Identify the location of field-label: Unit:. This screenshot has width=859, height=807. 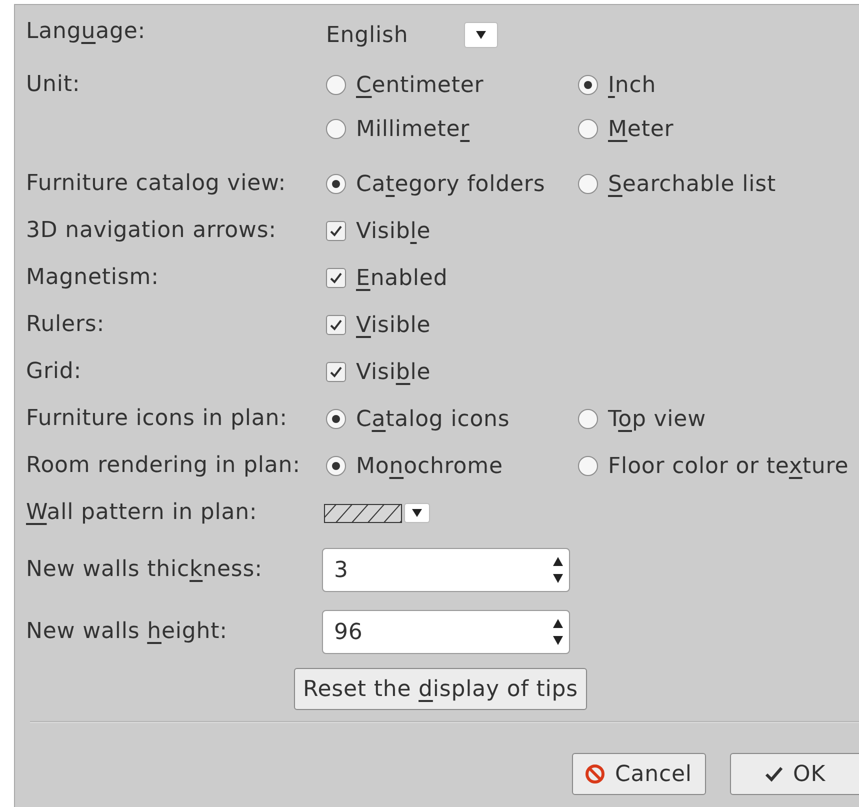
(54, 85).